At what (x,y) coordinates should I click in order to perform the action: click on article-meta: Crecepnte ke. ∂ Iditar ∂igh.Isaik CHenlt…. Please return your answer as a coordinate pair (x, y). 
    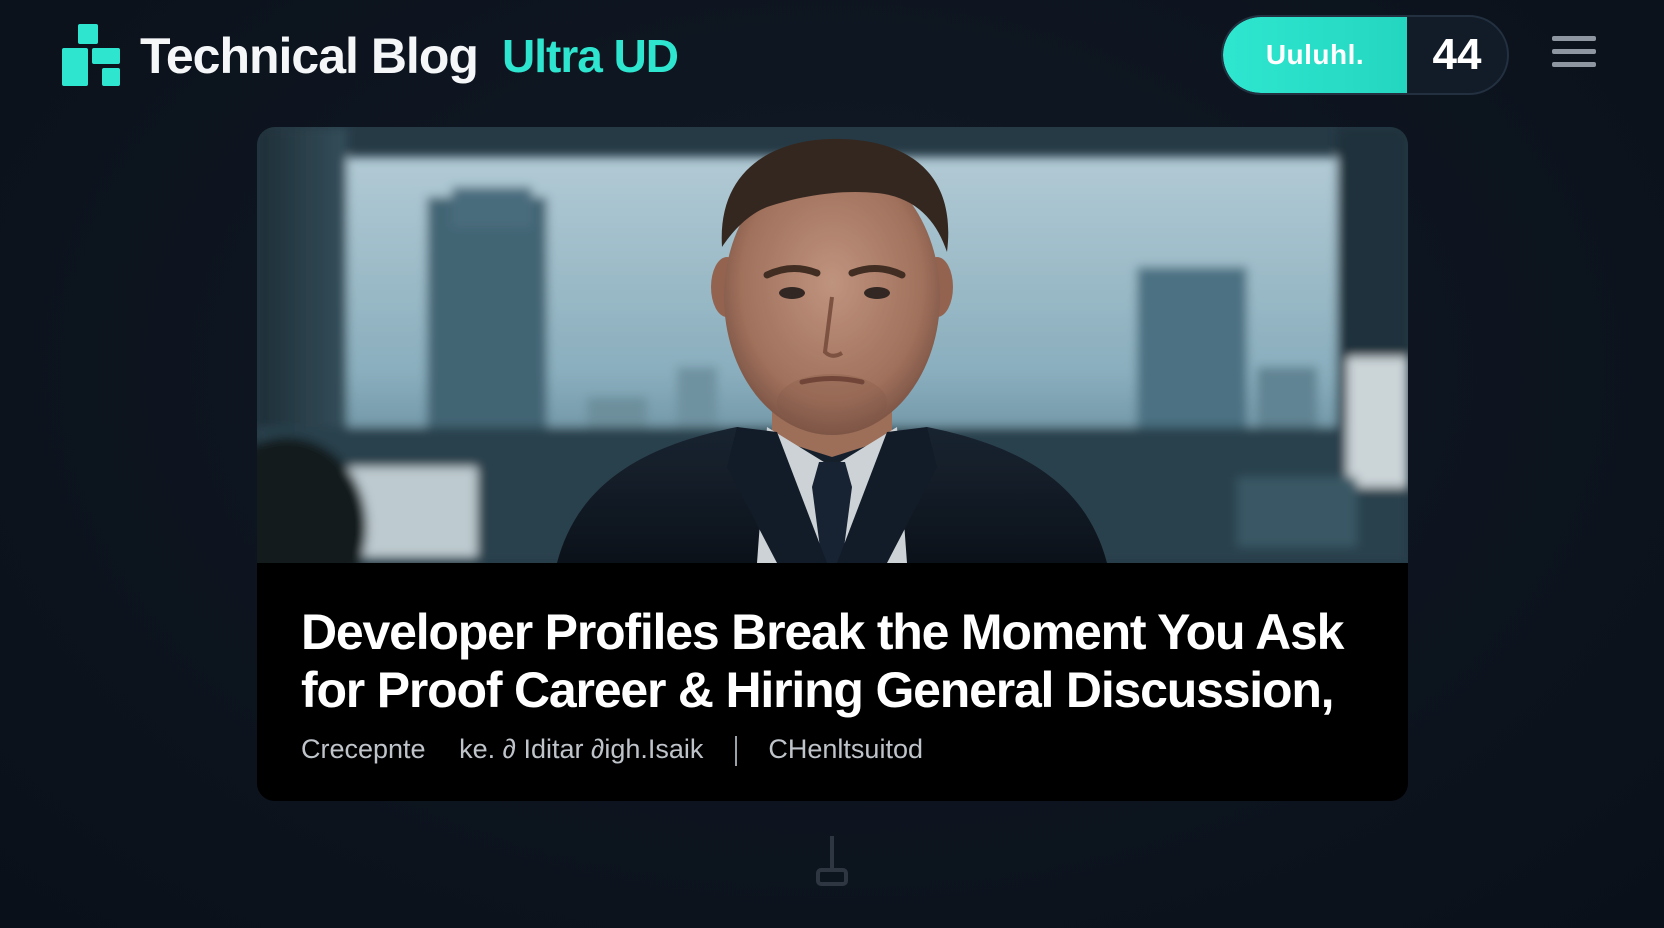
    Looking at the image, I should click on (612, 749).